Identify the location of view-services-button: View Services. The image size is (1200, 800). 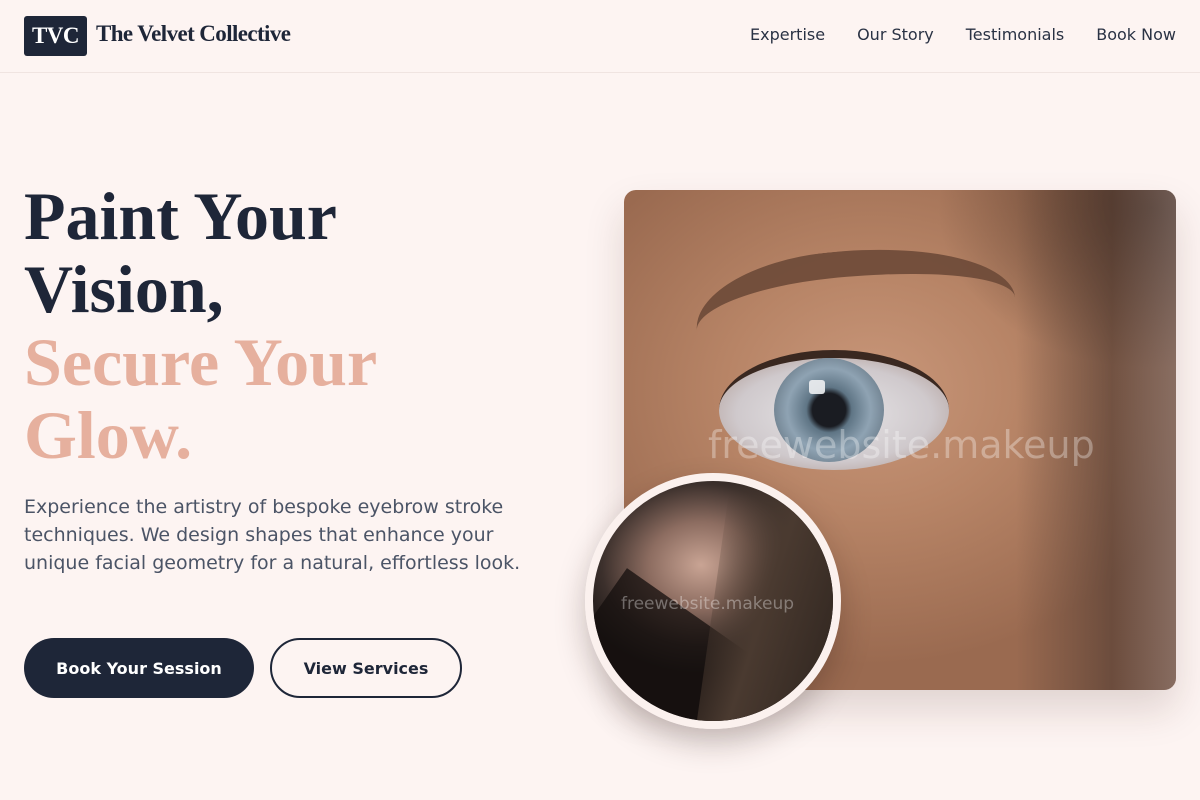
(366, 668).